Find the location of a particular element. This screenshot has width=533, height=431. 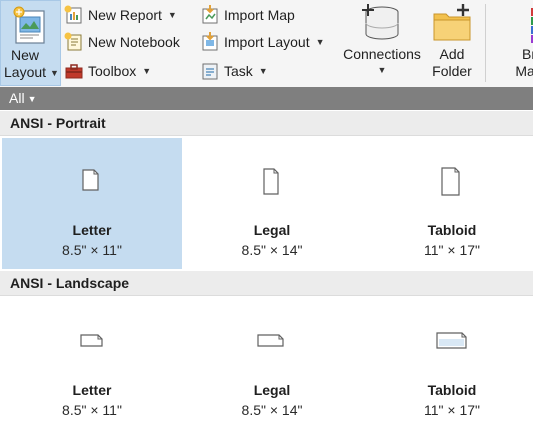

import-map-button: Import Map is located at coordinates (247, 15).